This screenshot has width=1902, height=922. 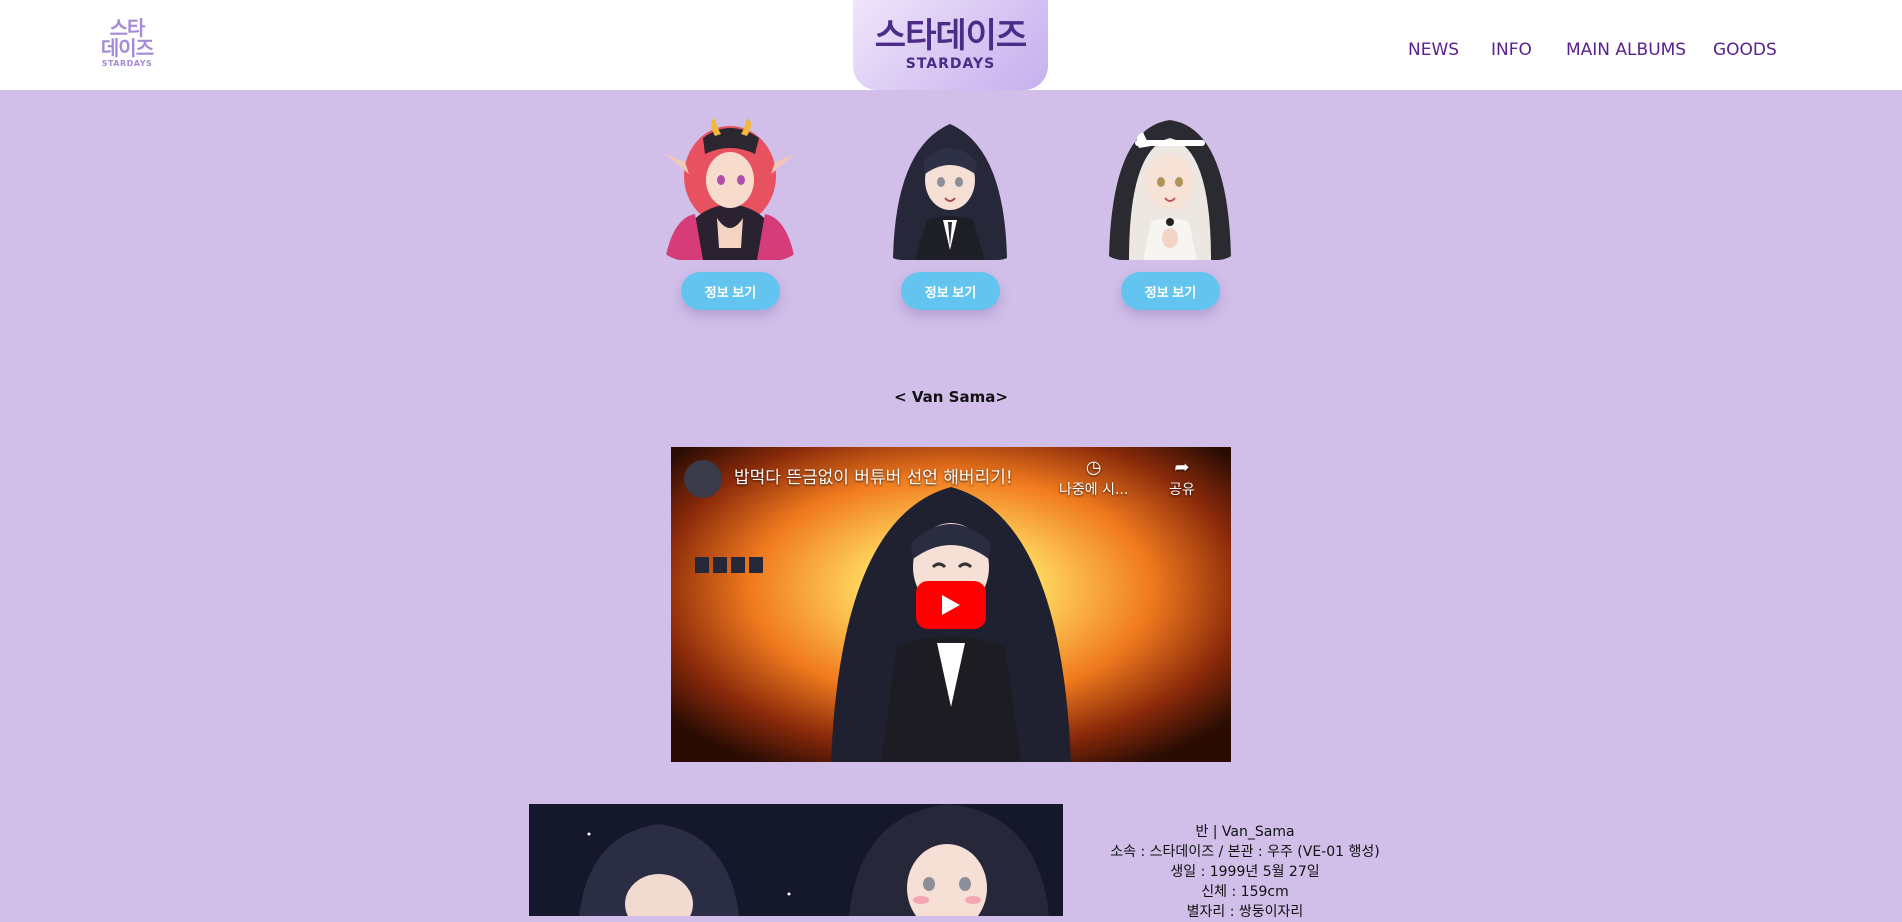 What do you see at coordinates (1170, 291) in the screenshot?
I see `member-info-button-3: 정보 보기` at bounding box center [1170, 291].